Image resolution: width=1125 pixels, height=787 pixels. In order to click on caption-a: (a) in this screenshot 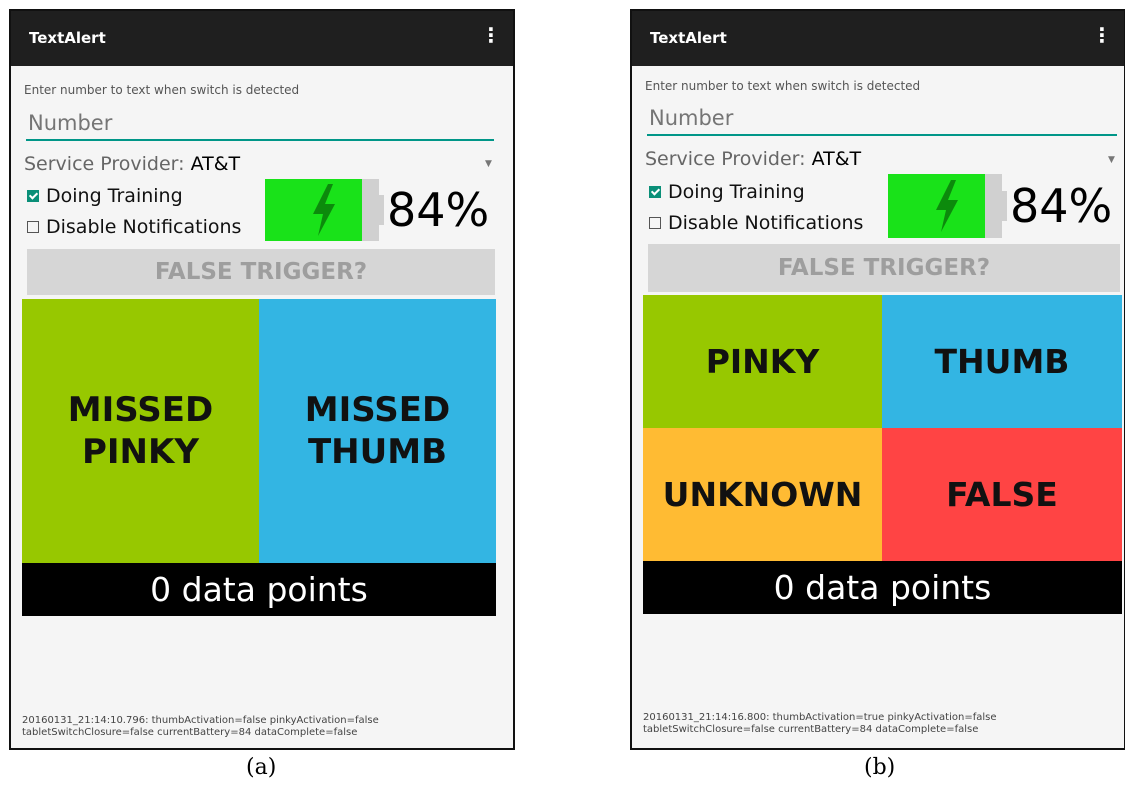, I will do `click(261, 767)`.